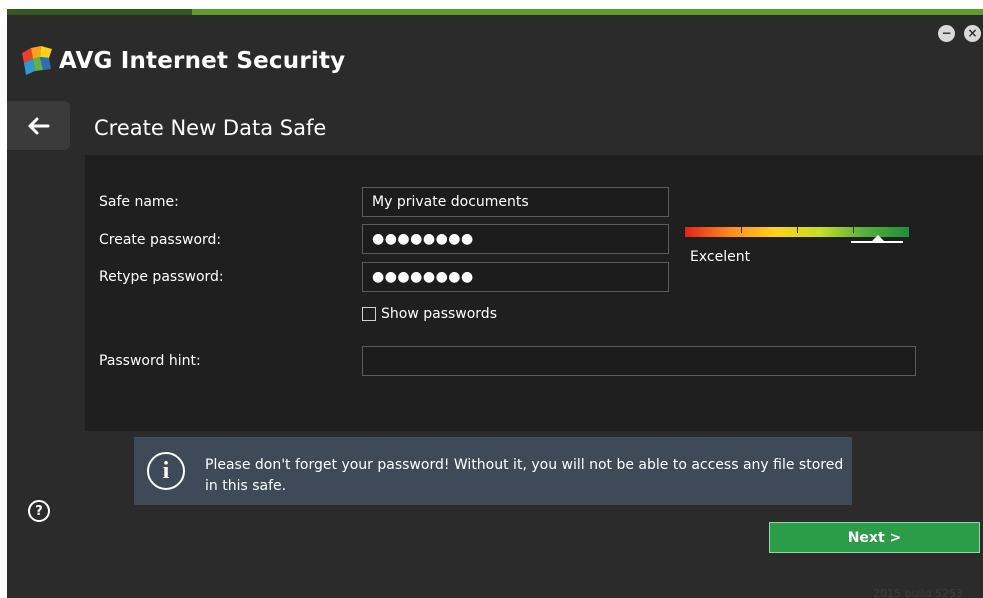  Describe the element at coordinates (639, 361) in the screenshot. I see `password-hint-input` at that location.